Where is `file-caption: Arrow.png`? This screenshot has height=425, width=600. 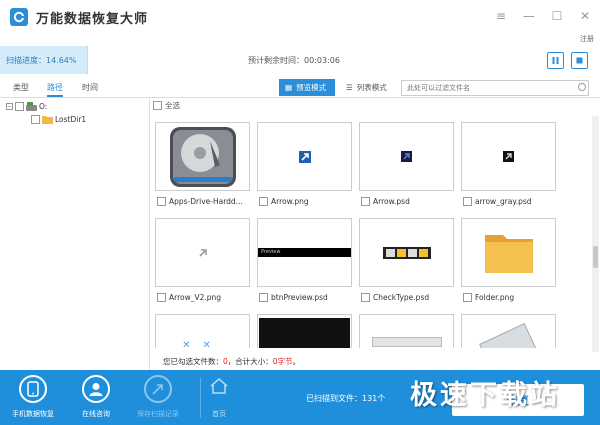
file-caption: Arrow.png is located at coordinates (309, 201).